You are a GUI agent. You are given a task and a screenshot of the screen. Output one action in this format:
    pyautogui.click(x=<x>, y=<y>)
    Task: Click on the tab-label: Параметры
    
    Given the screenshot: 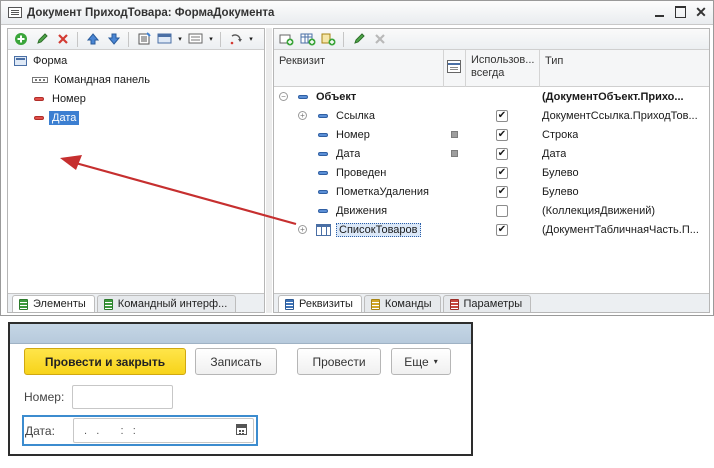 What is the action you would take?
    pyautogui.click(x=493, y=304)
    